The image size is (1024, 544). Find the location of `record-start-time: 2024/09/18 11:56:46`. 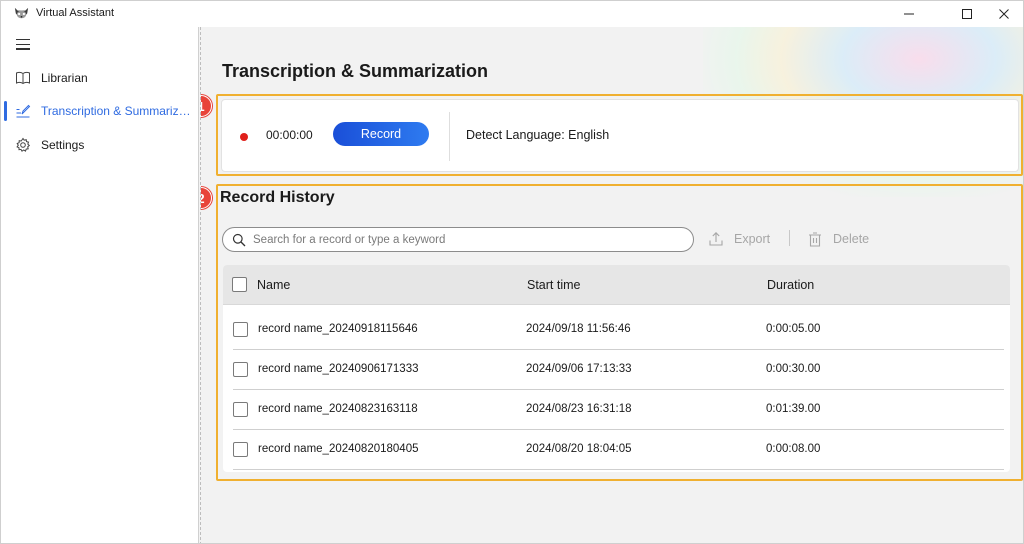

record-start-time: 2024/09/18 11:56:46 is located at coordinates (578, 329).